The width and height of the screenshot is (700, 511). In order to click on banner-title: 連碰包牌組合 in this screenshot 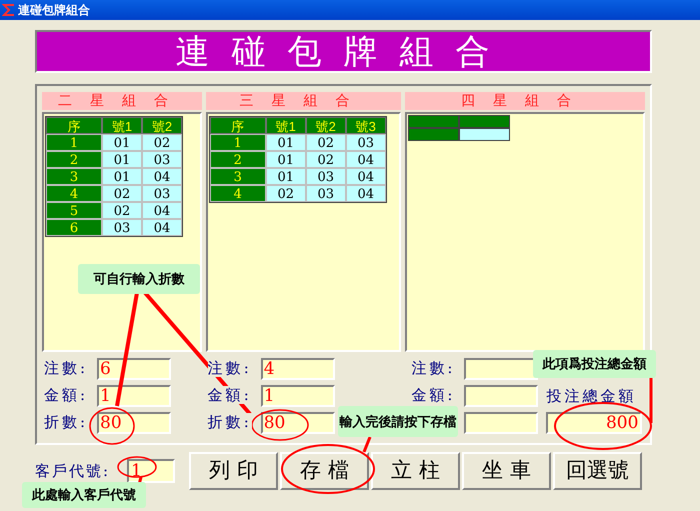, I will do `click(344, 51)`.